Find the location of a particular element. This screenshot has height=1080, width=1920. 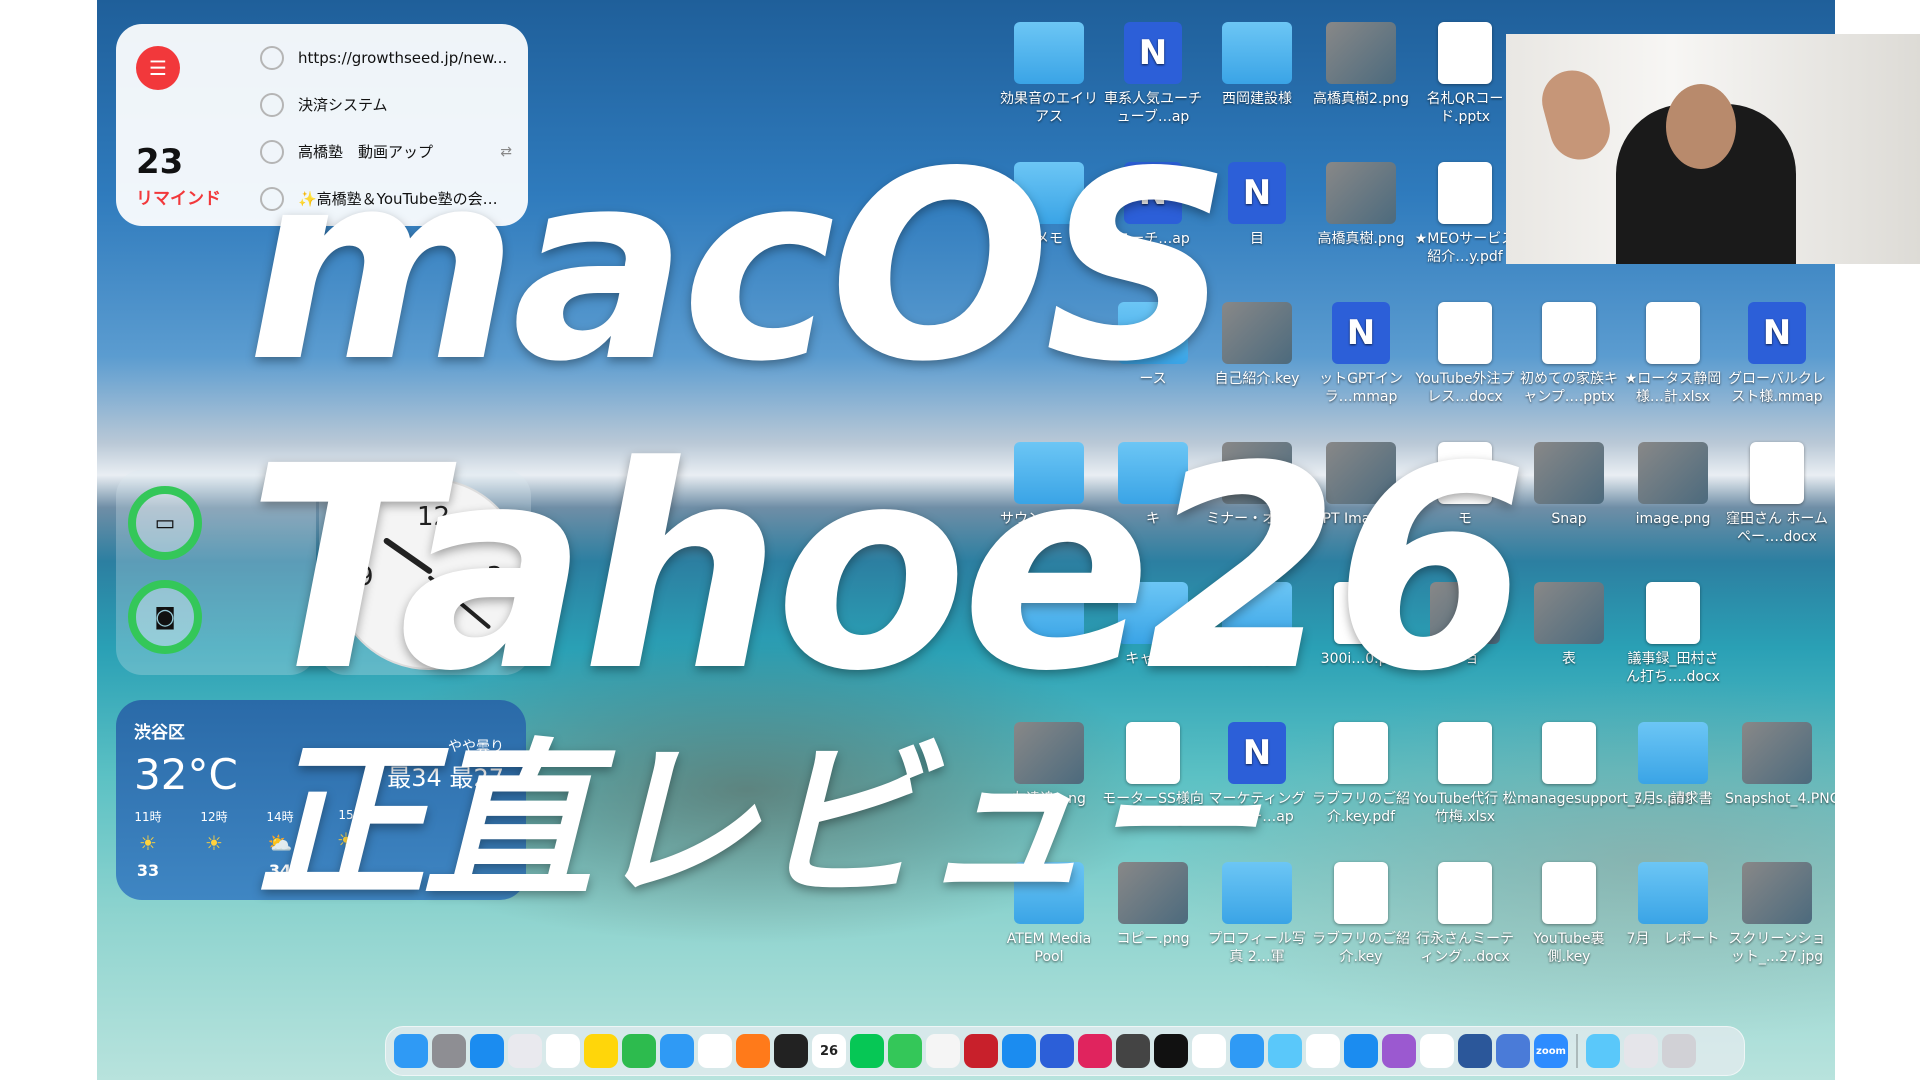

desktop-file: YouTube裏側.key is located at coordinates (1569, 914).